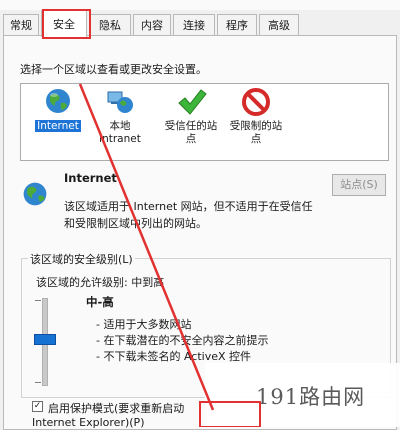 This screenshot has height=430, width=400. Describe the element at coordinates (182, 340) in the screenshot. I see `level-bullet: - 在下载潜在的不安全内容之前提示` at that location.